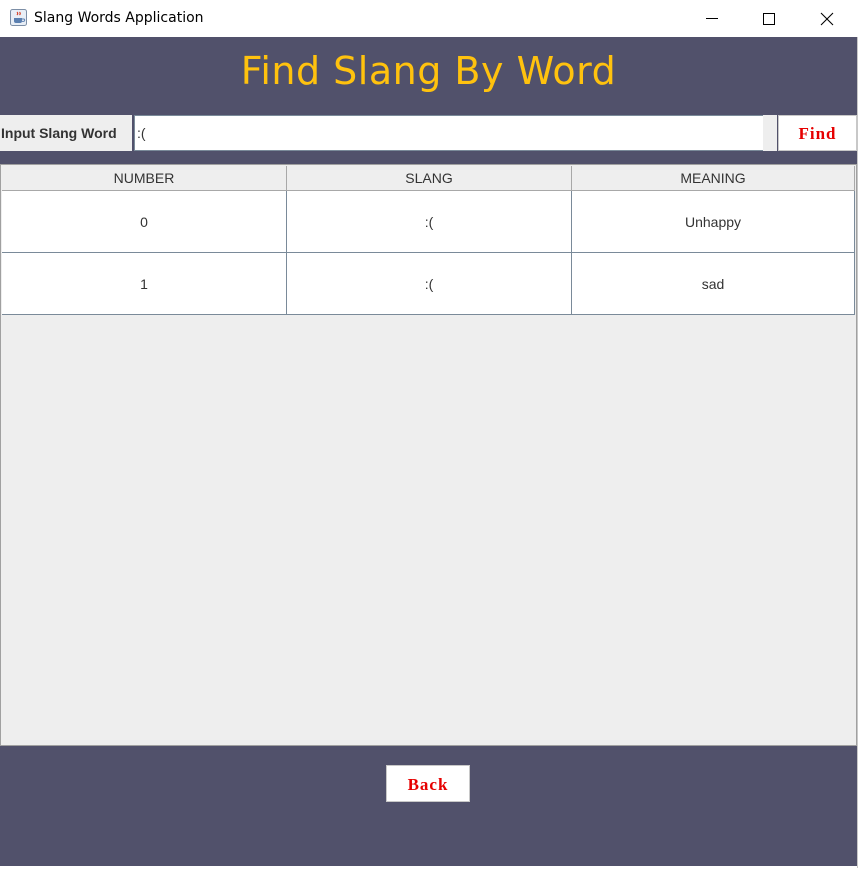 The image size is (858, 874). What do you see at coordinates (450, 133) in the screenshot?
I see `search-input: :(` at bounding box center [450, 133].